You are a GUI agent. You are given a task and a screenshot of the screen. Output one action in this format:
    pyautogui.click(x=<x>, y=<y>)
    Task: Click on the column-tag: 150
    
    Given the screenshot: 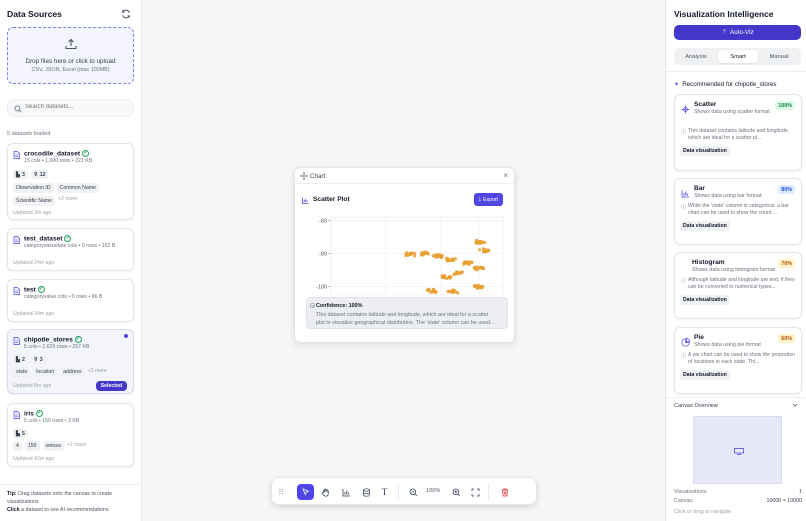 What is the action you would take?
    pyautogui.click(x=32, y=446)
    